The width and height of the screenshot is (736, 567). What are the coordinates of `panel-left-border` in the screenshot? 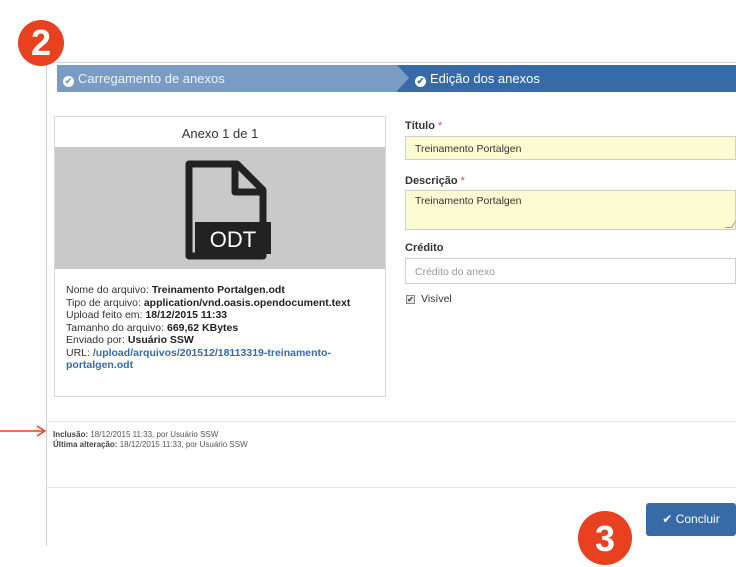 It's located at (46, 304).